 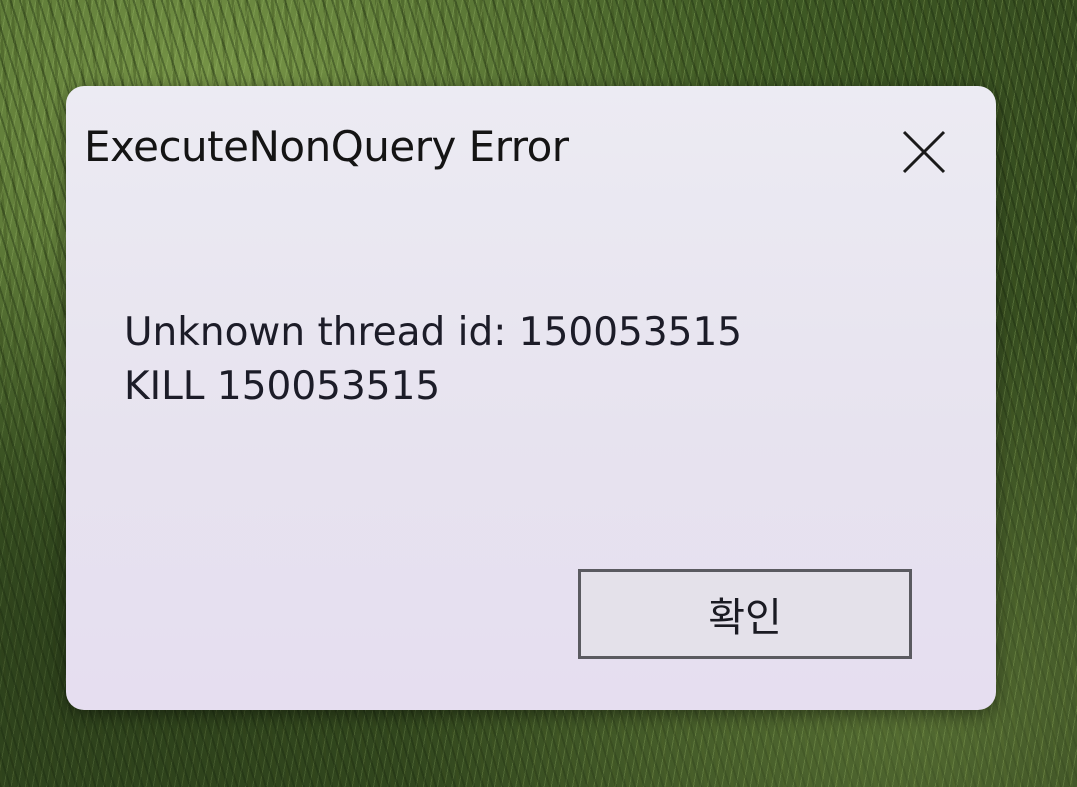 I want to click on message-line: KILL 150053515, so click(x=282, y=386).